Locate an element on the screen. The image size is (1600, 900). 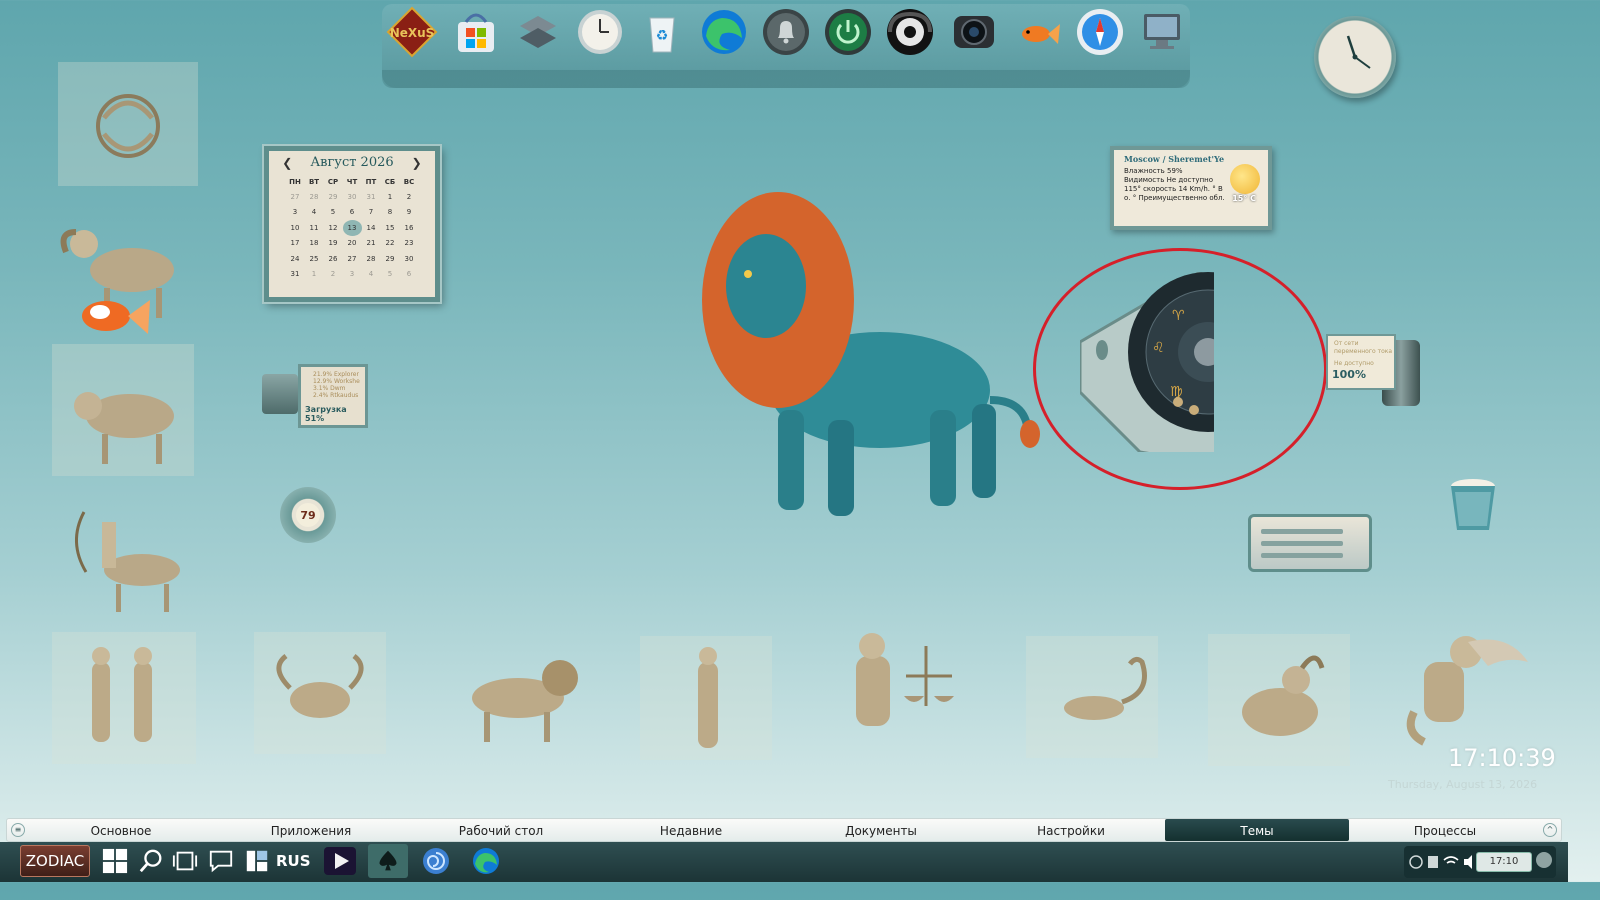
edge-taskbar-icon is located at coordinates (486, 861).